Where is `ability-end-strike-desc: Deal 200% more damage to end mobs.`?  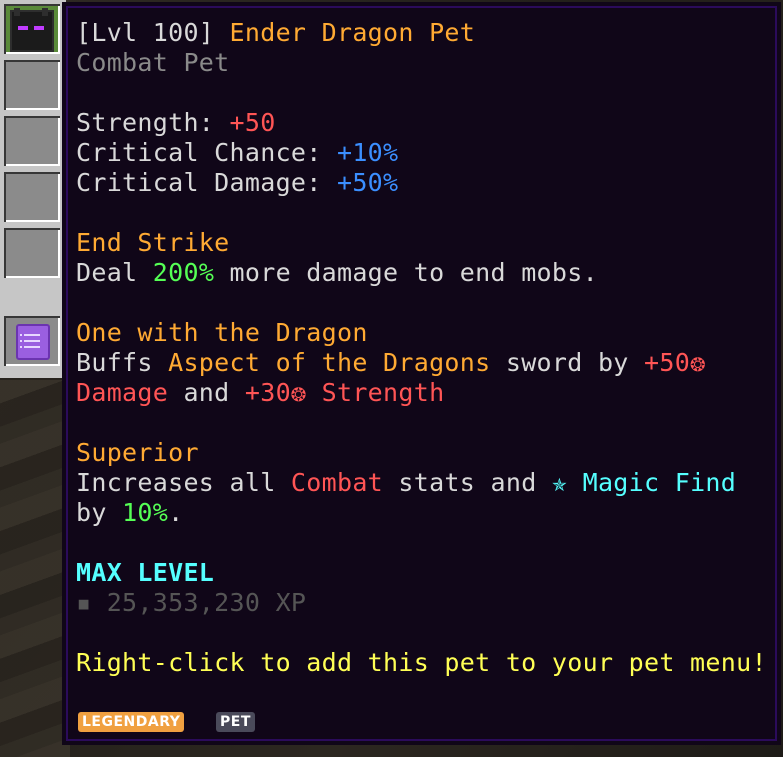 ability-end-strike-desc: Deal 200% more damage to end mobs. is located at coordinates (337, 272).